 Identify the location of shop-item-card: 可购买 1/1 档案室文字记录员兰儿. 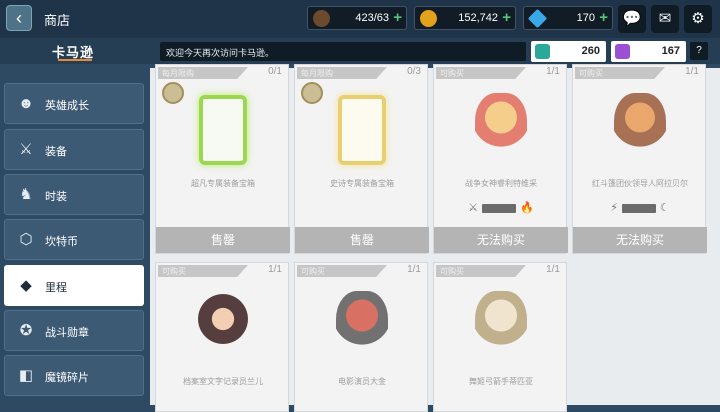
(222, 337).